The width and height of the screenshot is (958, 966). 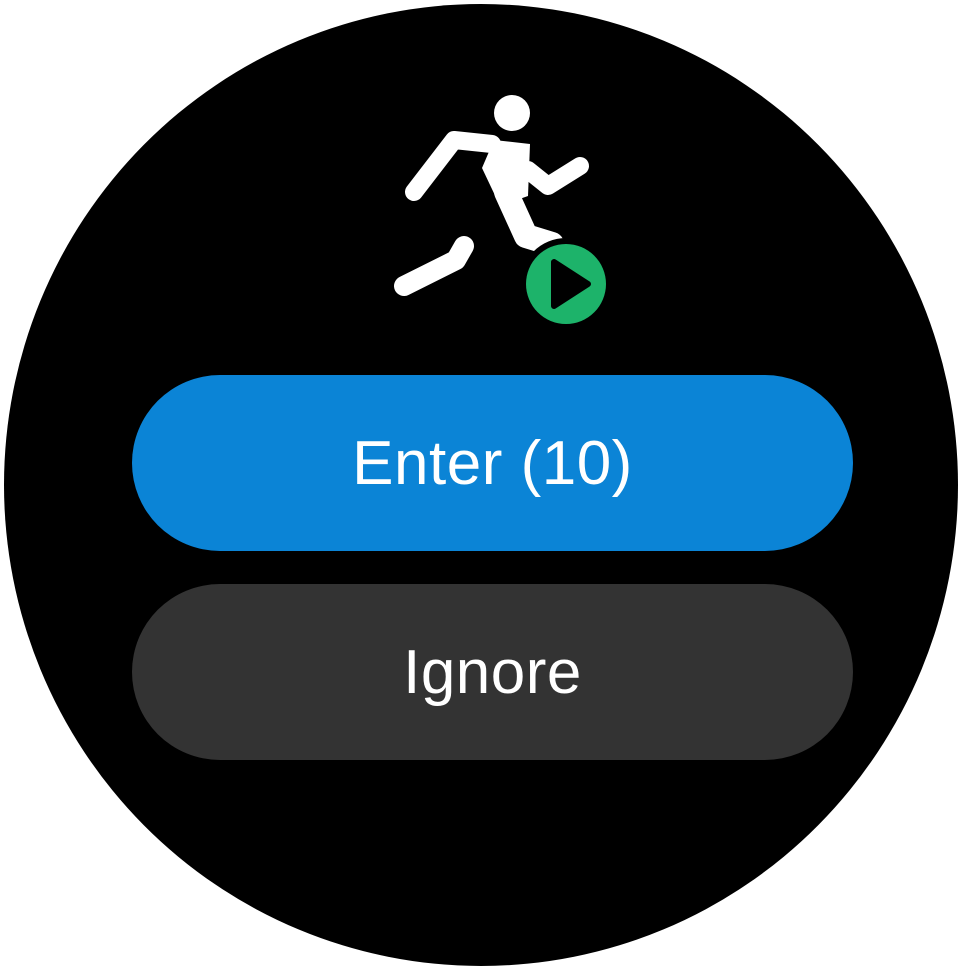 I want to click on ignore-button-label: Ignore, so click(x=492, y=672).